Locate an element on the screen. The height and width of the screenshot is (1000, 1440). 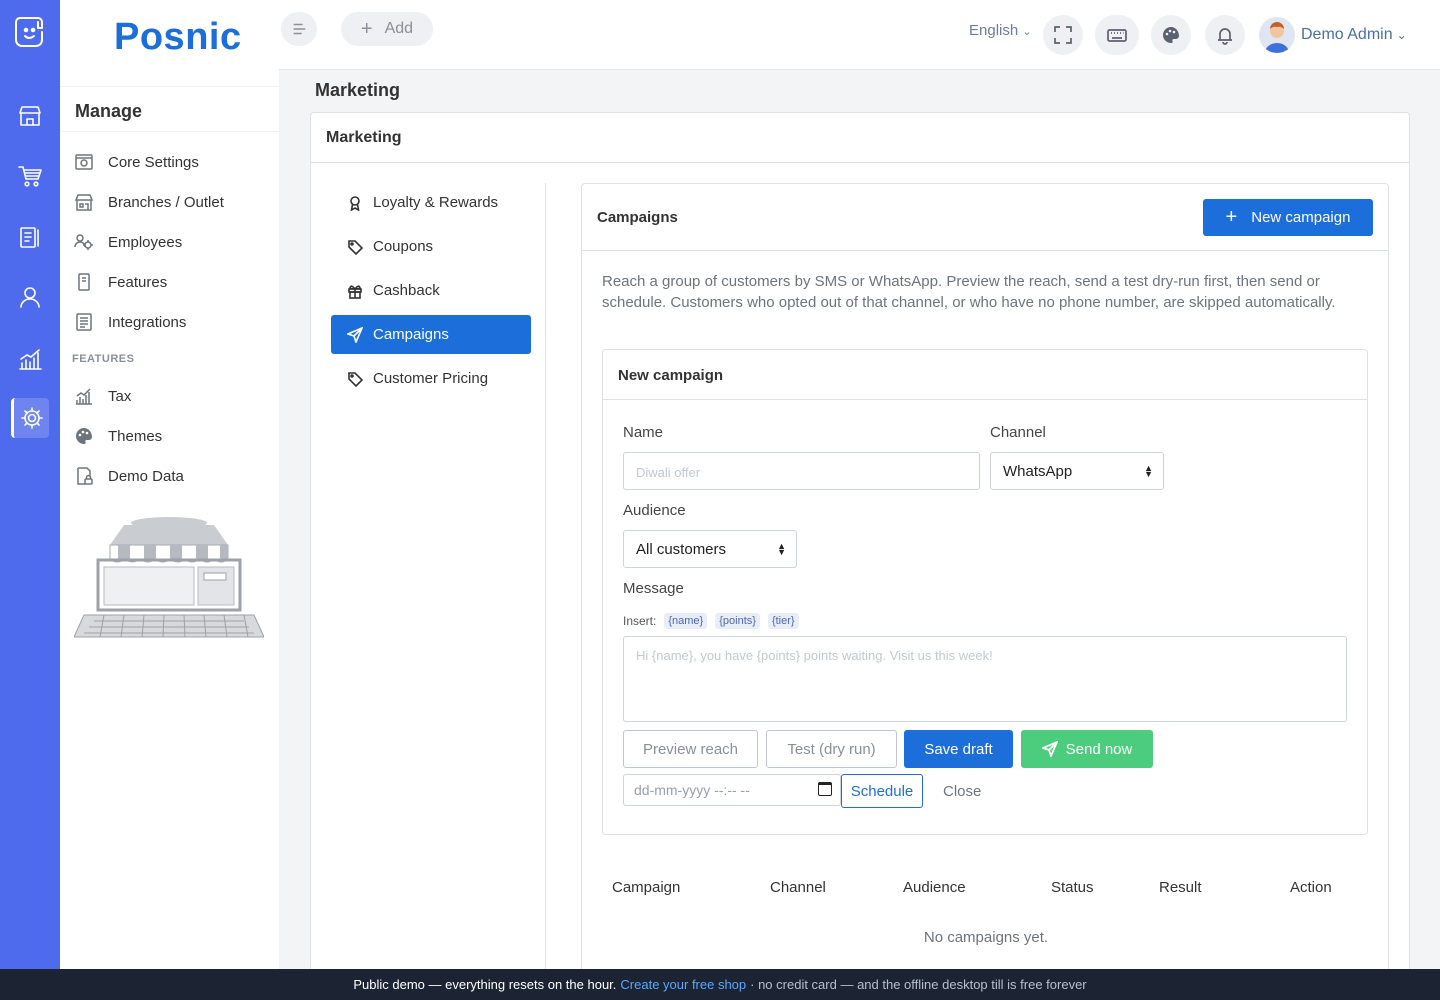
bell-icon is located at coordinates (1225, 36).